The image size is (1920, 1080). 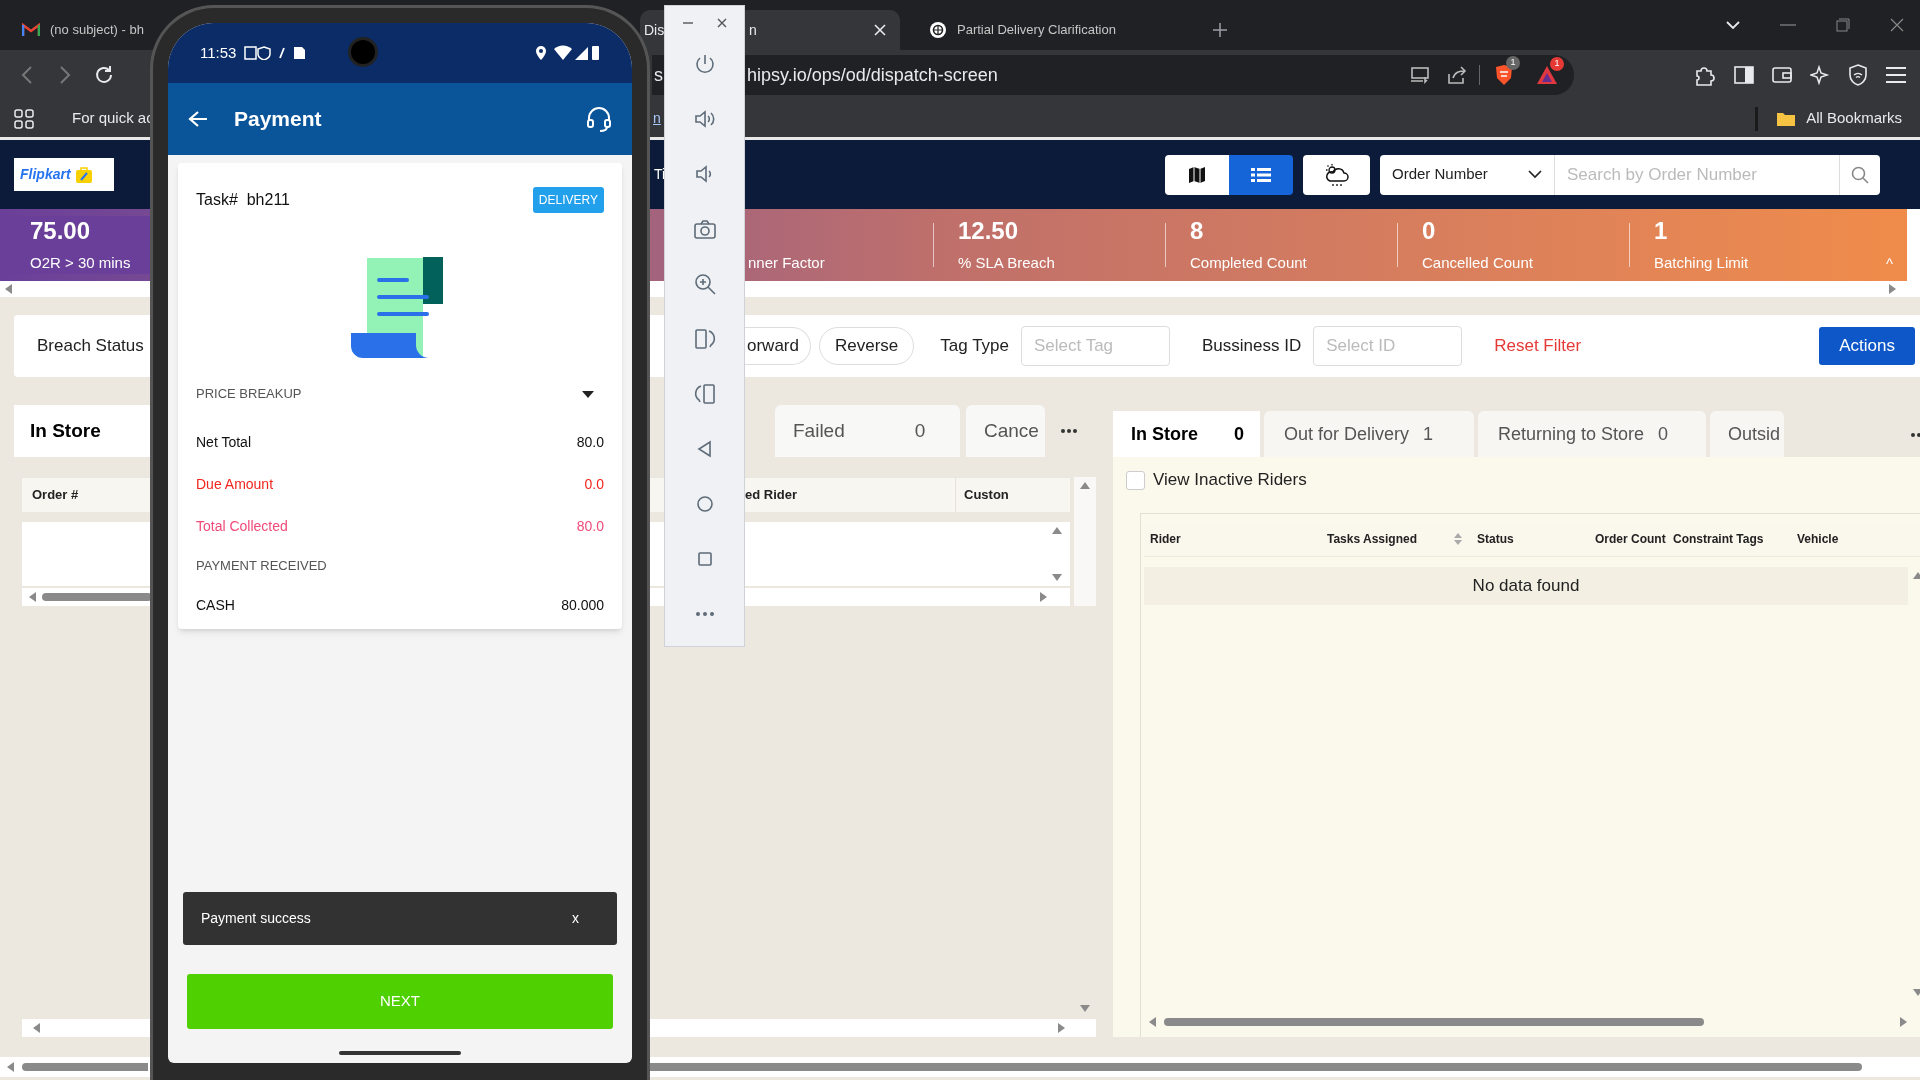 What do you see at coordinates (1230, 480) in the screenshot?
I see `checkbox-label: View Inactive Riders` at bounding box center [1230, 480].